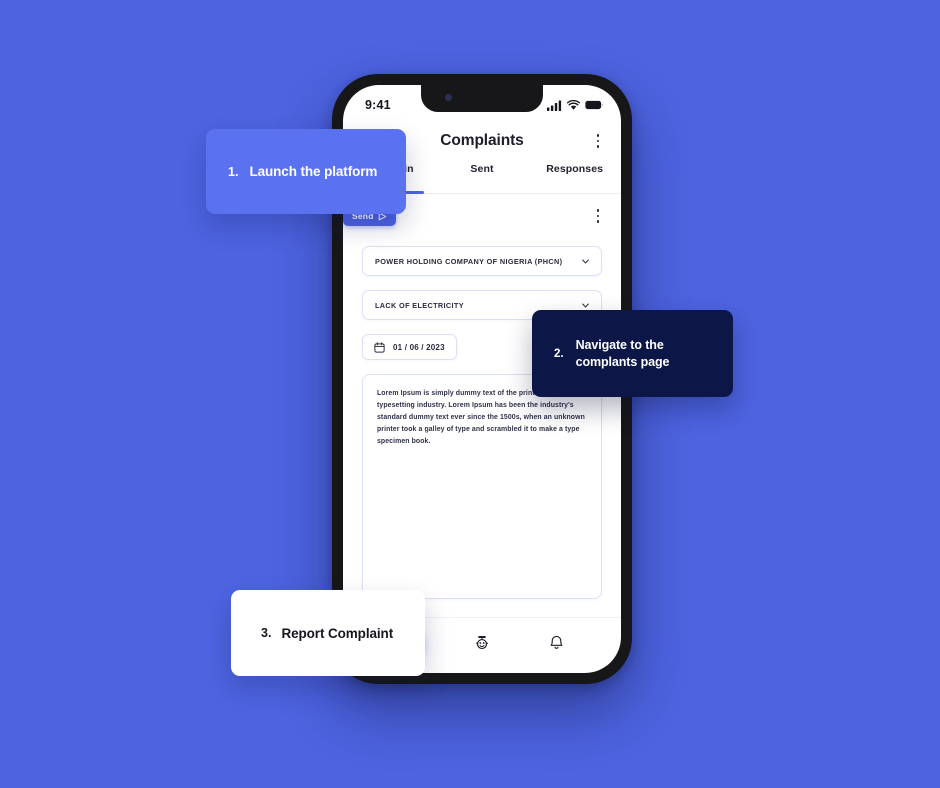 Image resolution: width=940 pixels, height=788 pixels. Describe the element at coordinates (598, 216) in the screenshot. I see `action-overflow-icon` at that location.